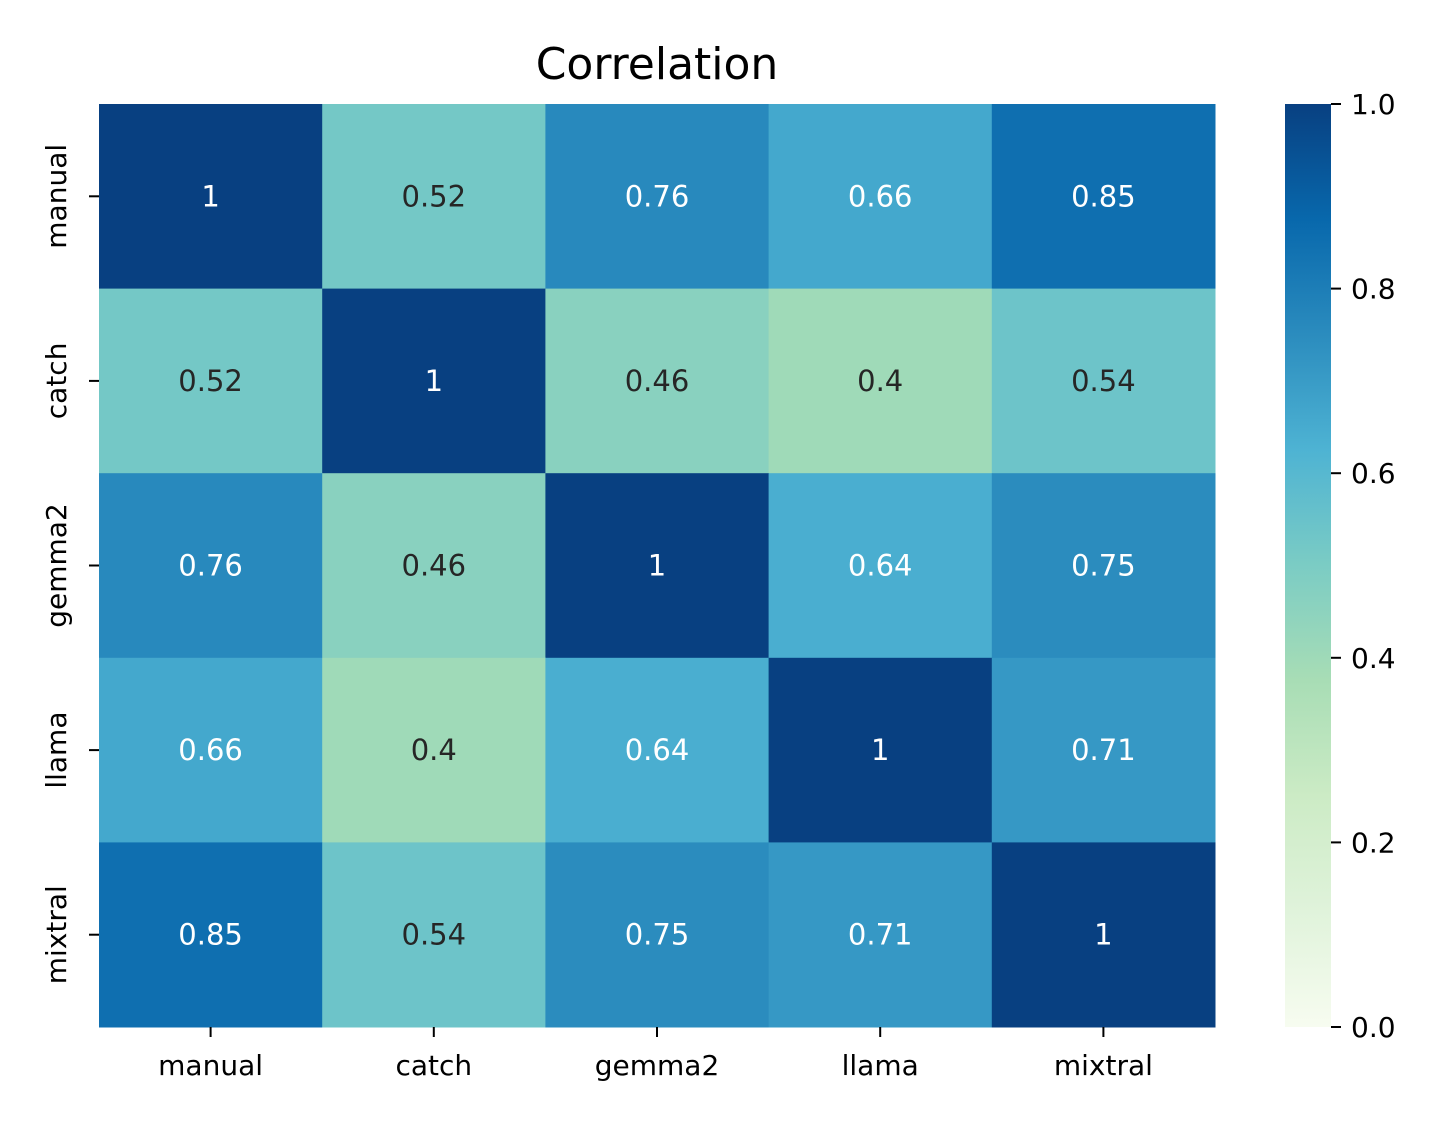  What do you see at coordinates (1308, 565) in the screenshot?
I see `colorbar` at bounding box center [1308, 565].